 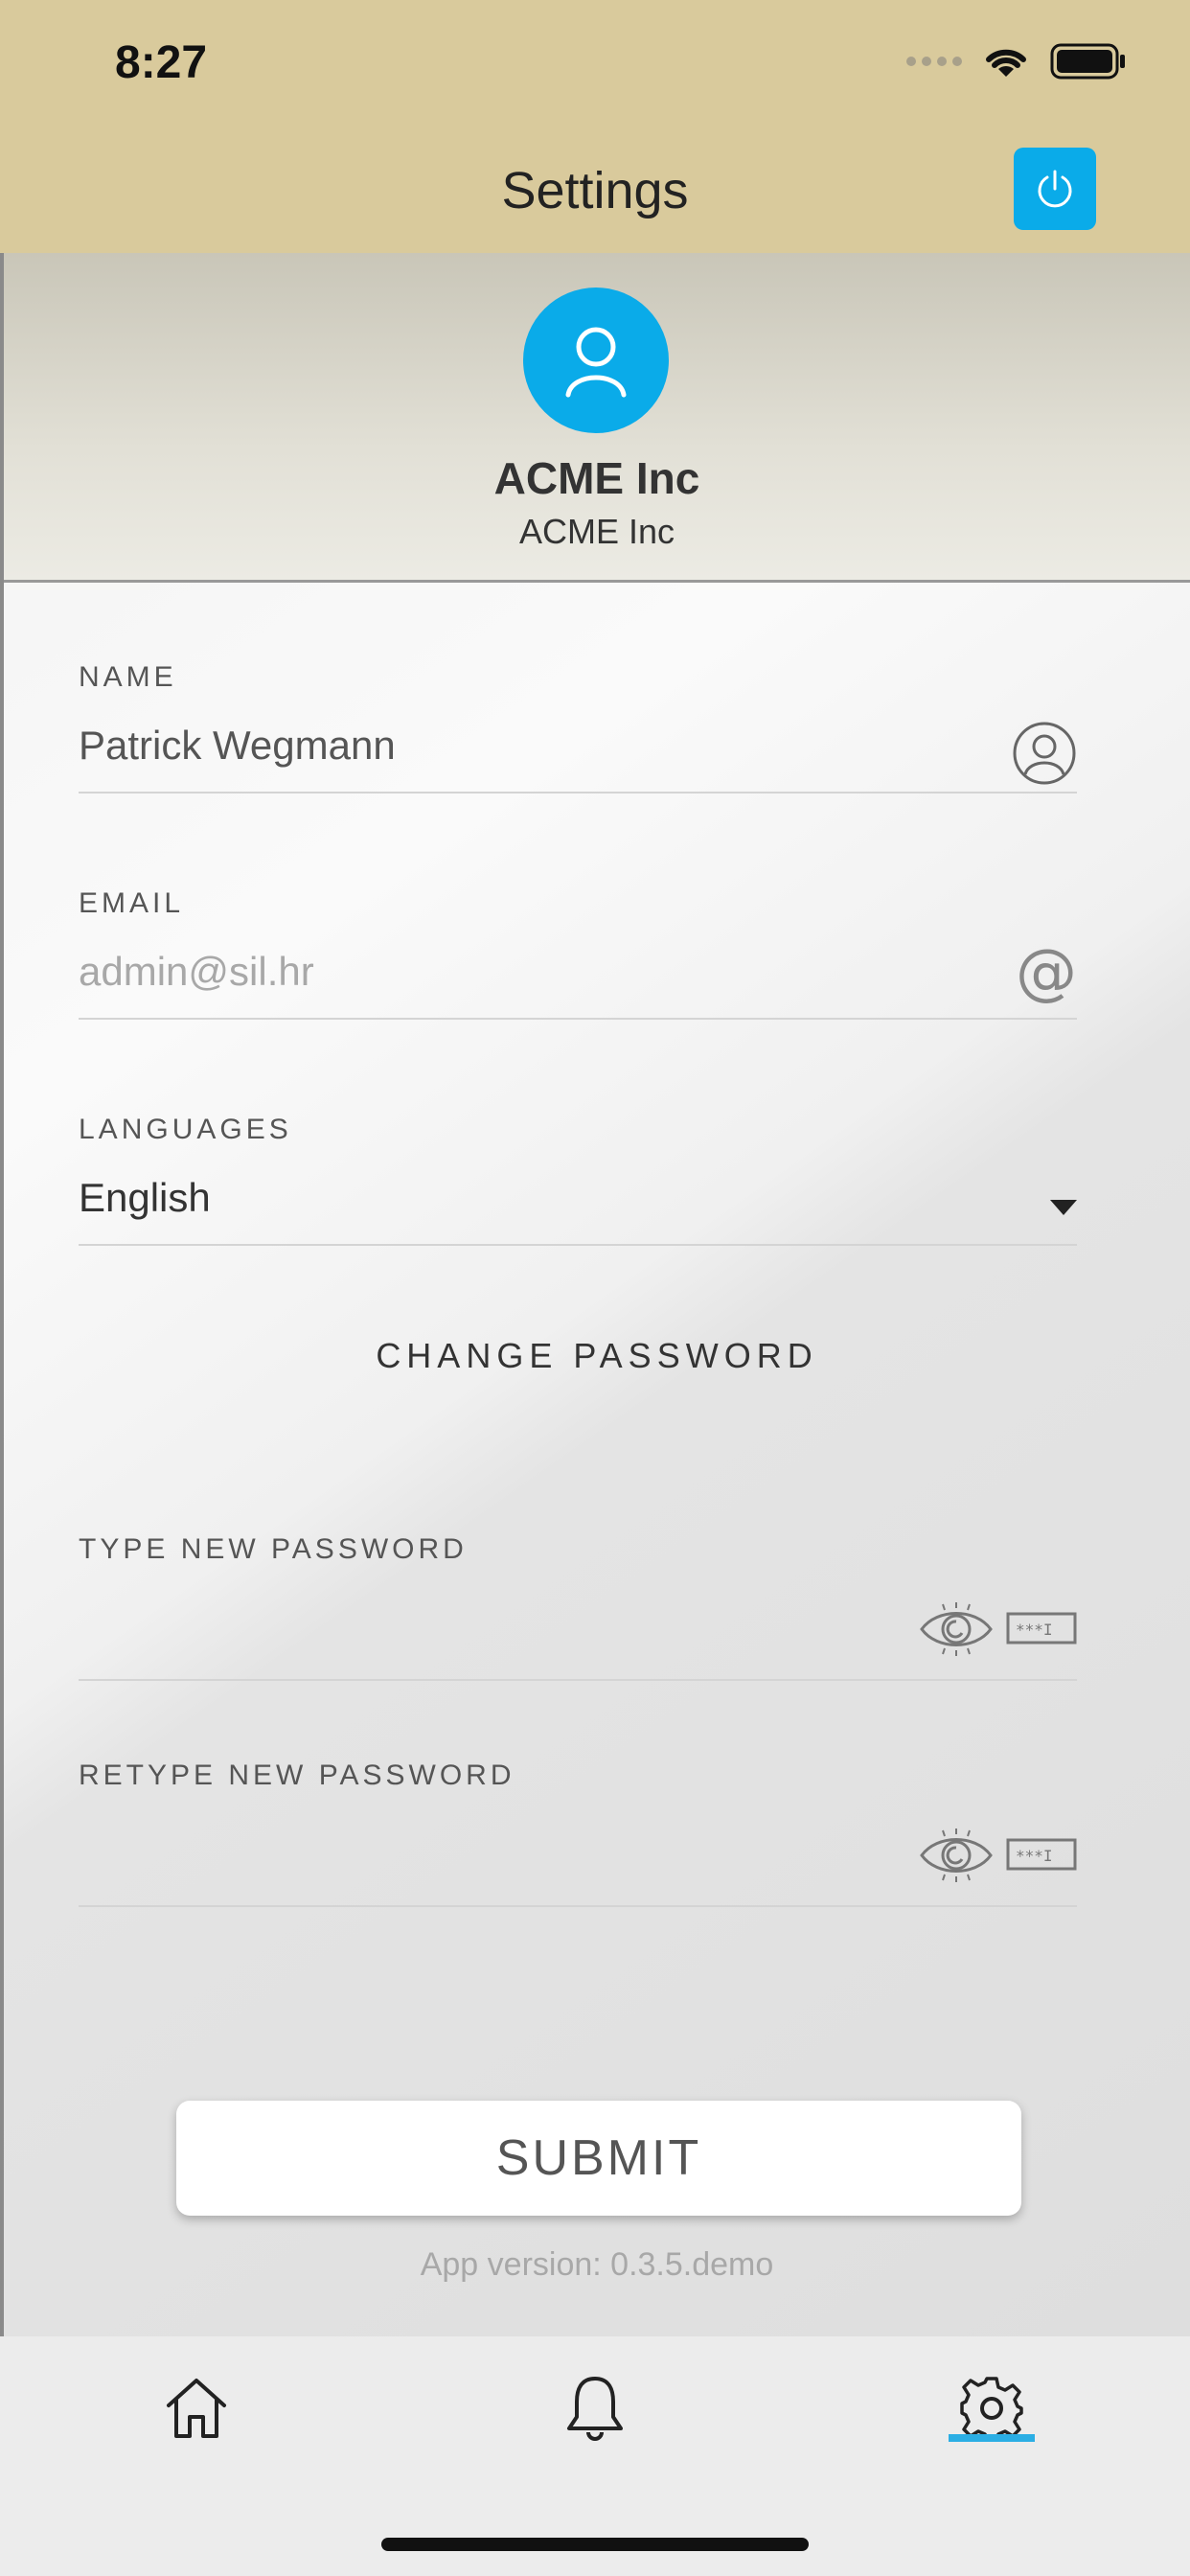 I want to click on logout-button, so click(x=1055, y=189).